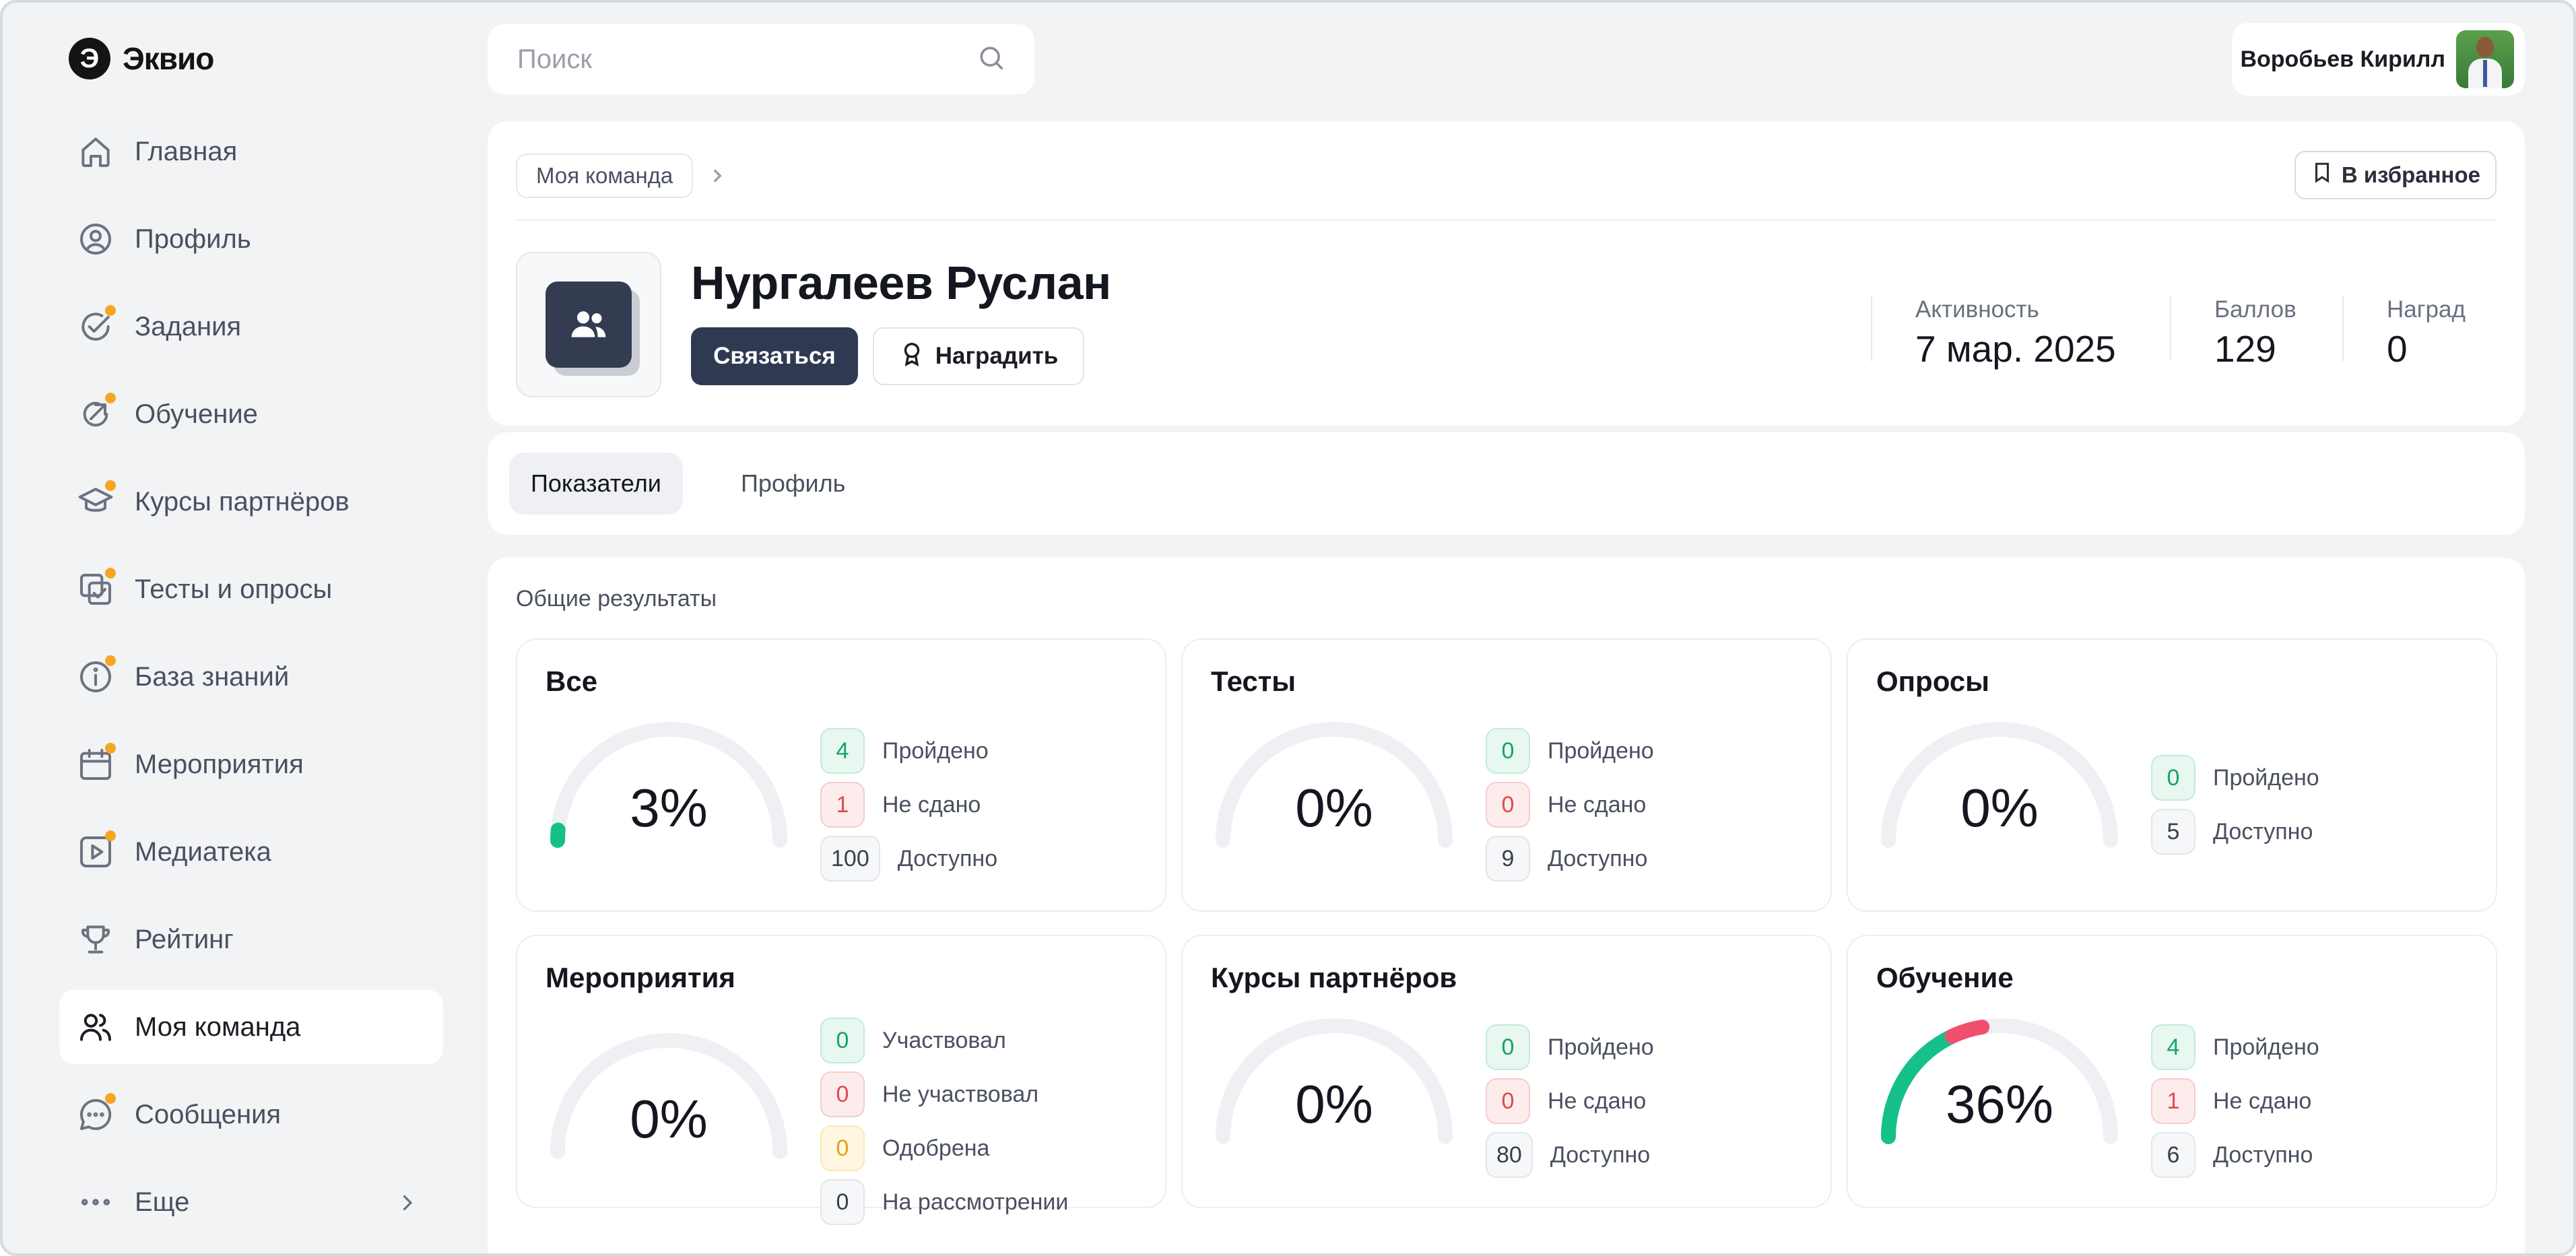 This screenshot has width=2576, height=1256. I want to click on legend: 0 Пройдено 0 Не сдано 80 Доступно, so click(1570, 1104).